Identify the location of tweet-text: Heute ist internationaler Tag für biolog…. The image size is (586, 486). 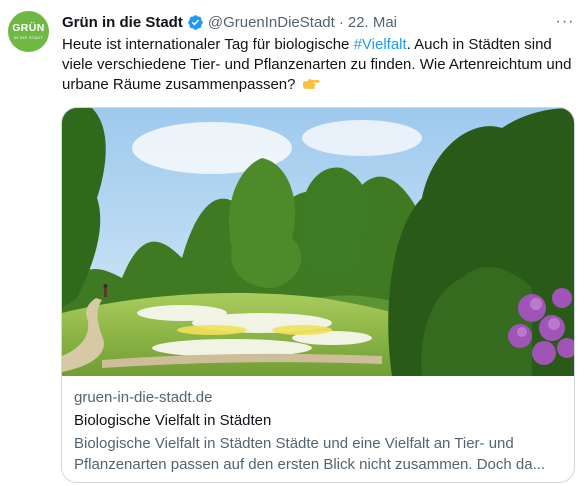
(319, 65).